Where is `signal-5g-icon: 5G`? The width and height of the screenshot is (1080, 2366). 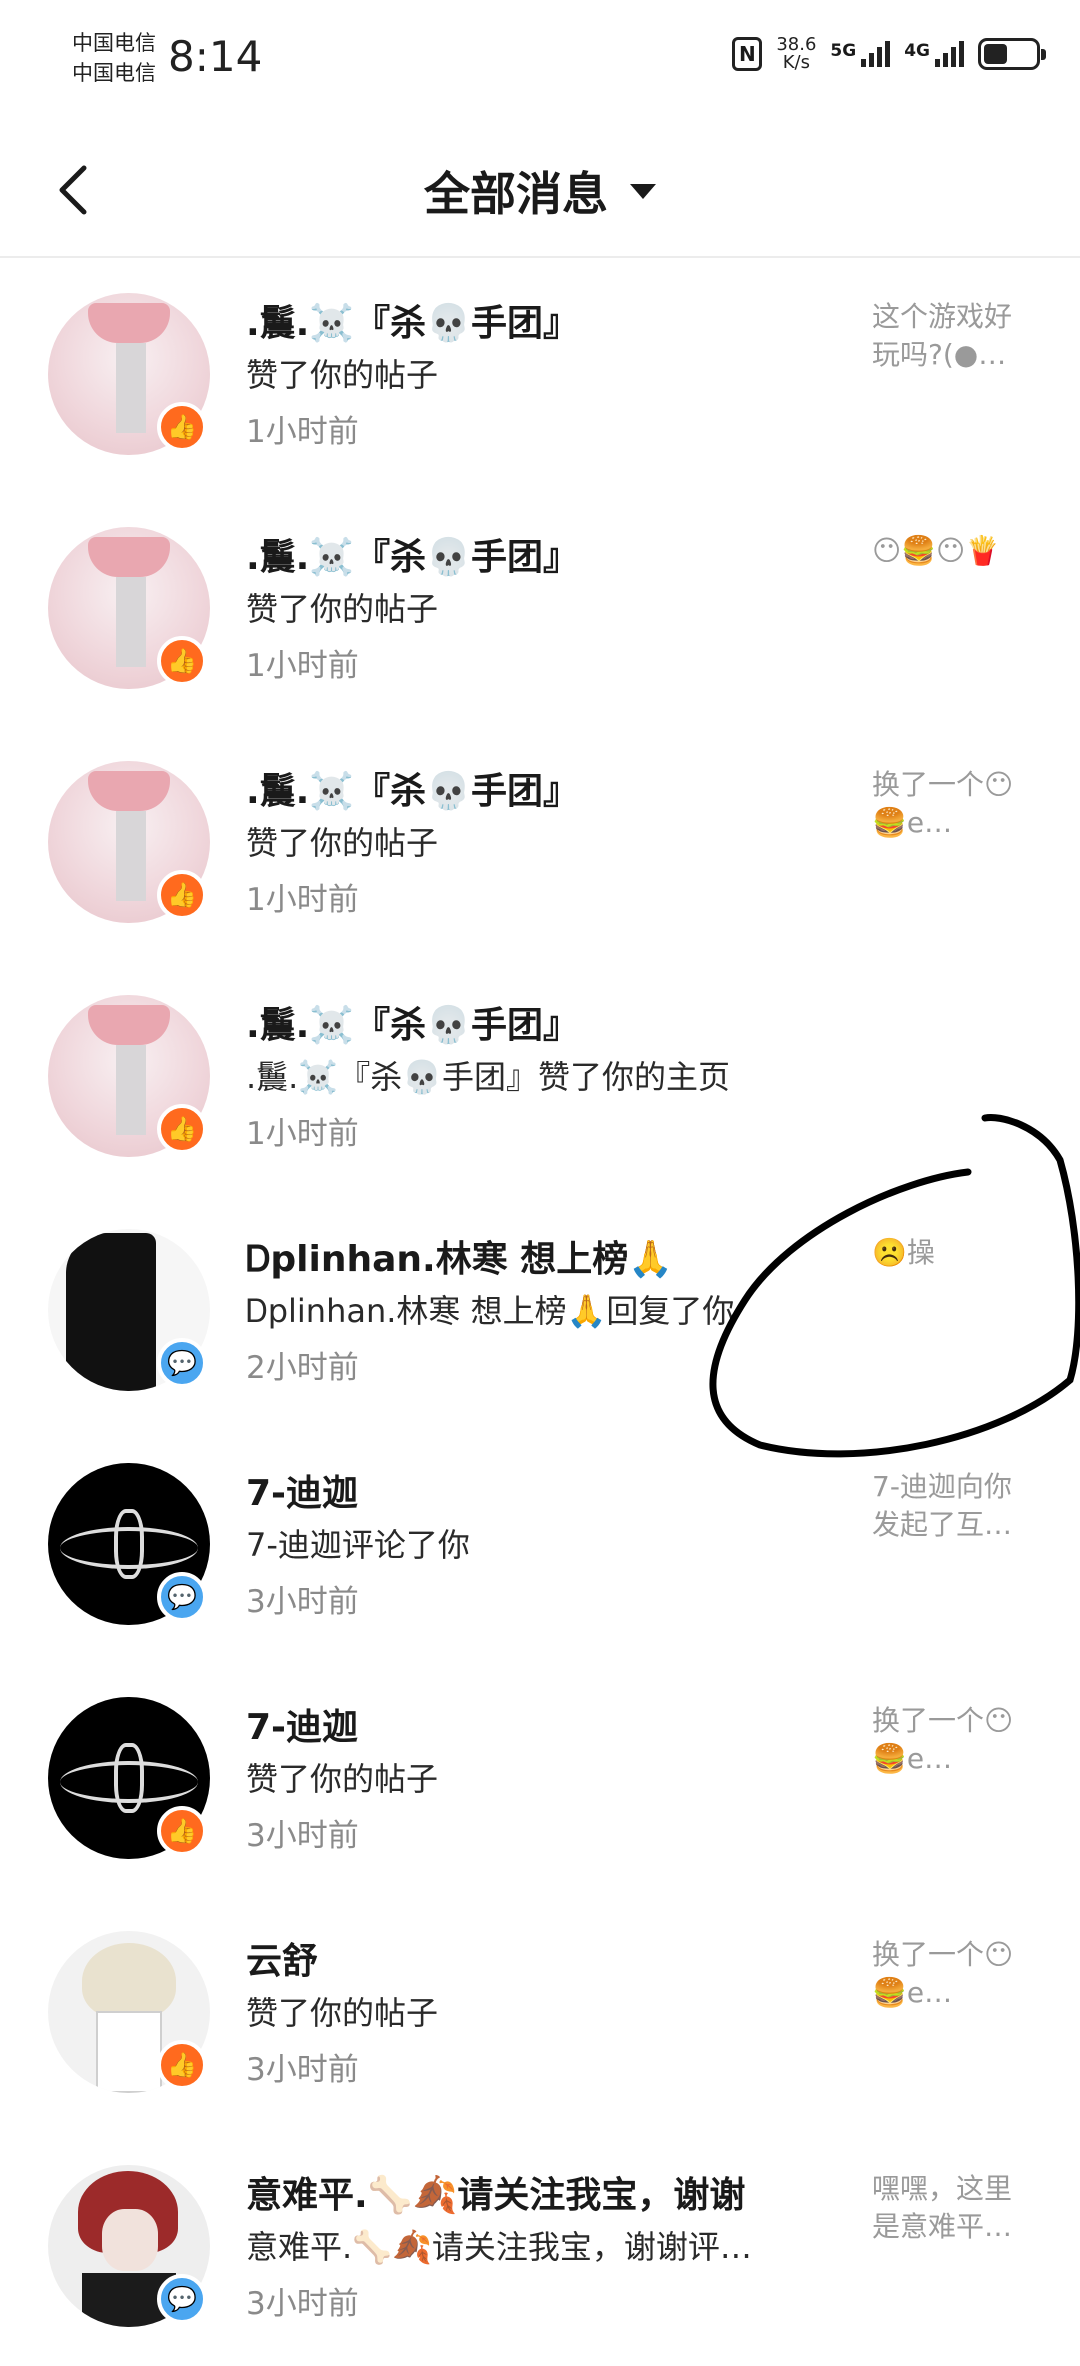
signal-5g-icon: 5G is located at coordinates (860, 54).